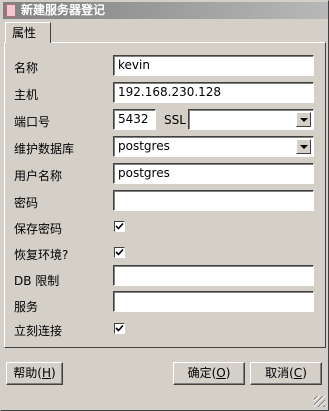  I want to click on ok-button-mnemonic: O, so click(221, 373).